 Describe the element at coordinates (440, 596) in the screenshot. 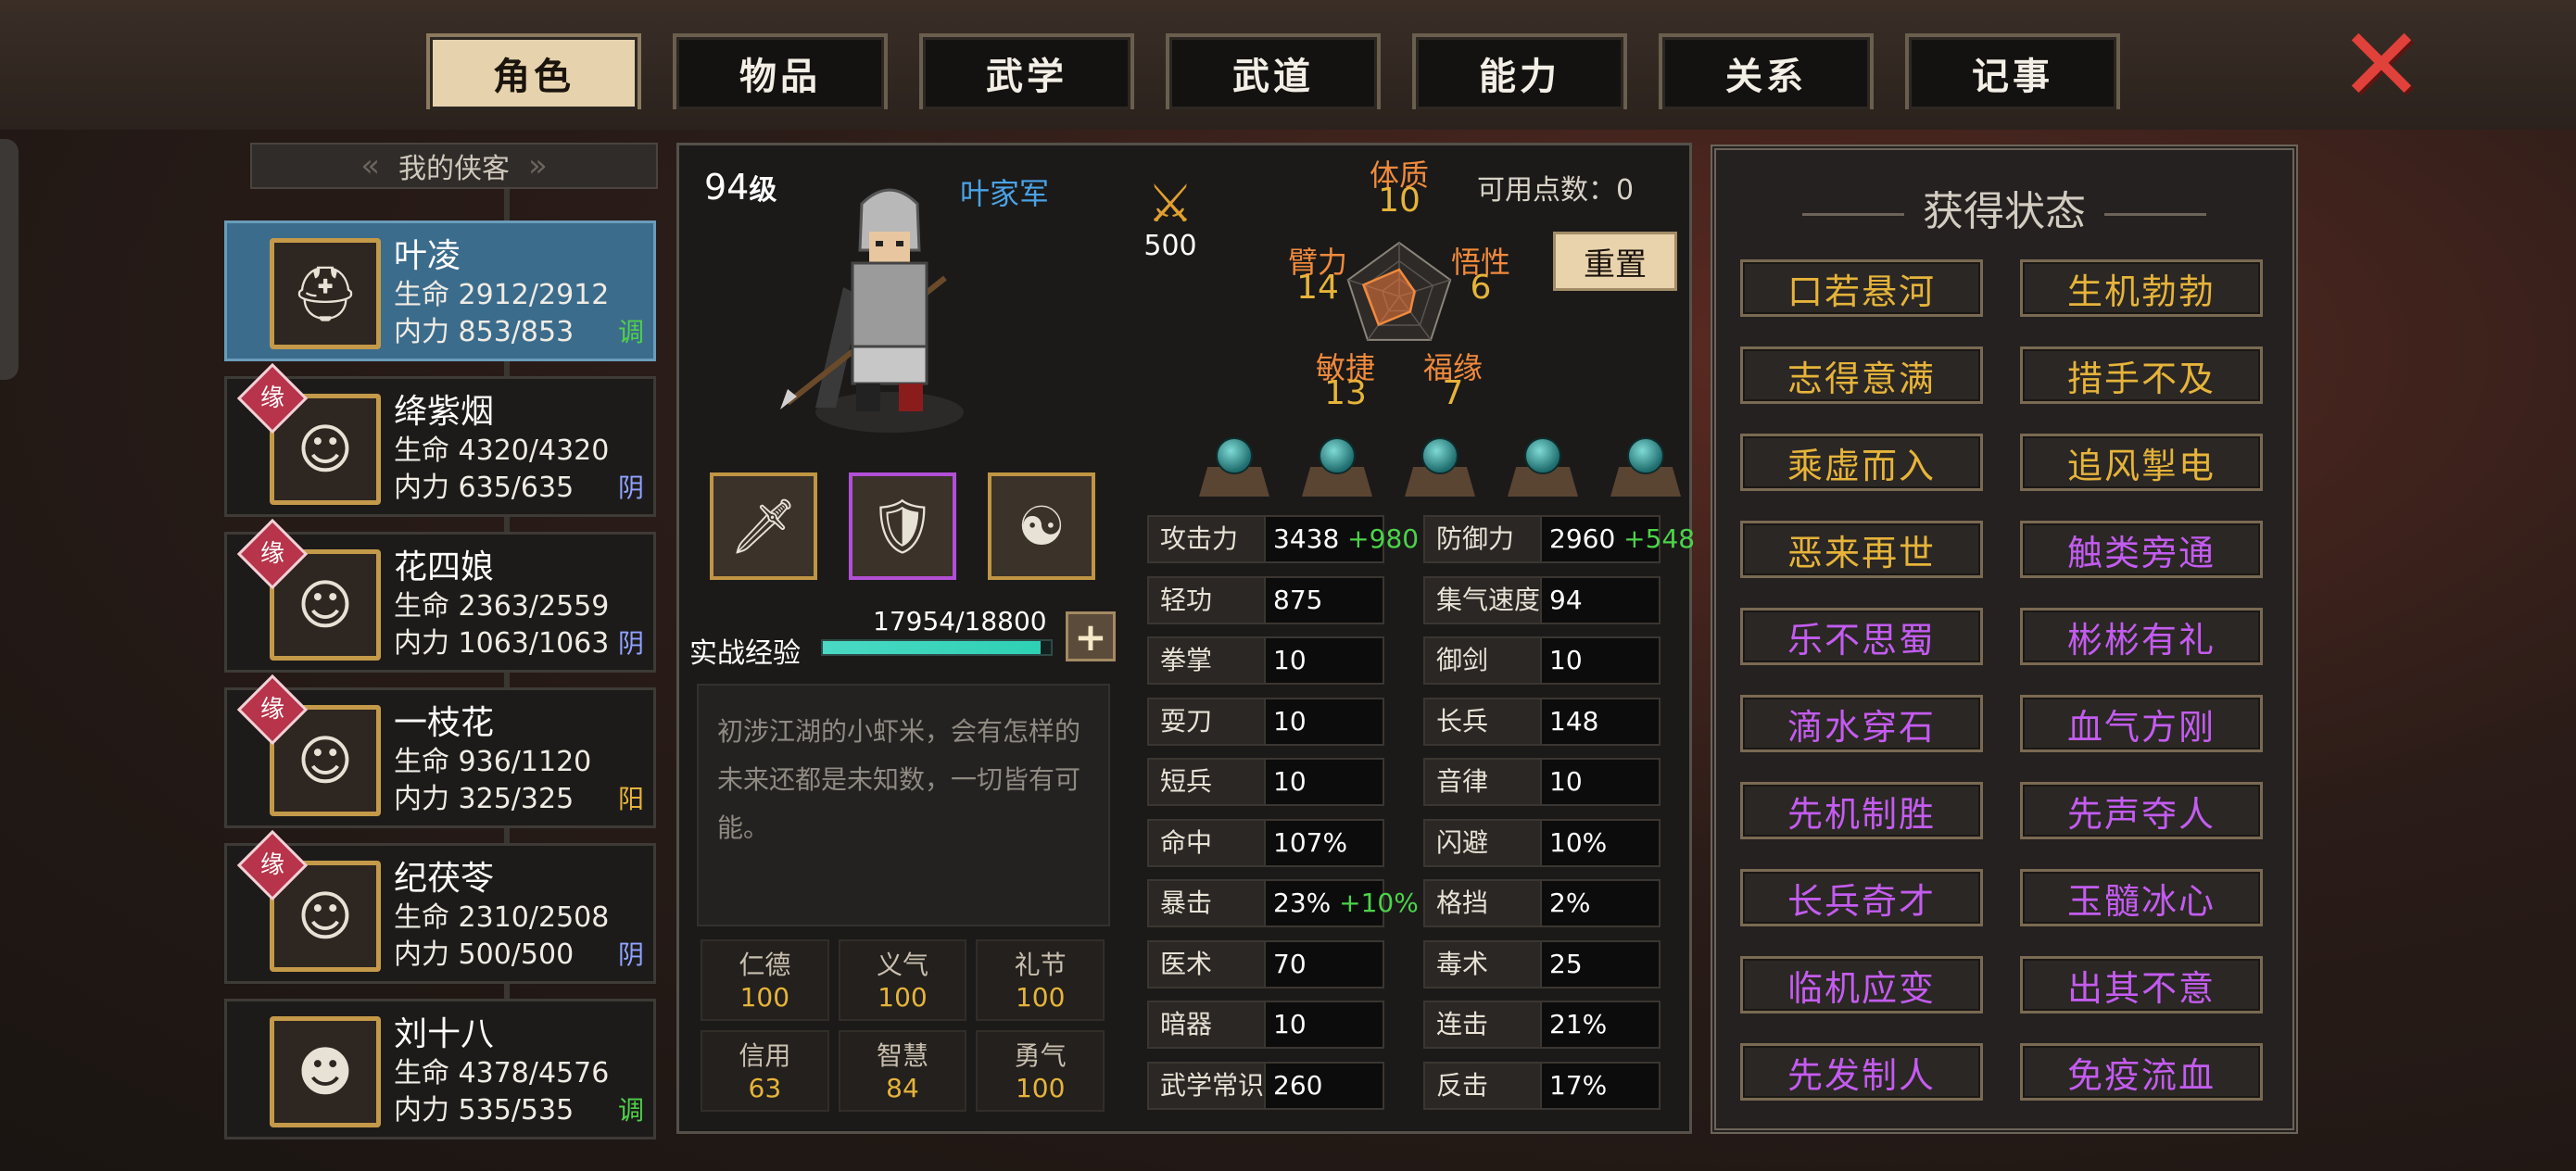

I see `roster-card: ☺ 缘花四娘 生命 2363/2559 内力 1063/1063 阴` at that location.